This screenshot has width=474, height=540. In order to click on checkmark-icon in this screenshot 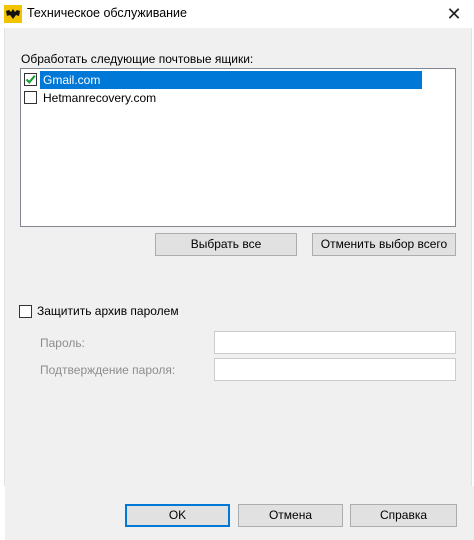, I will do `click(30, 79)`.